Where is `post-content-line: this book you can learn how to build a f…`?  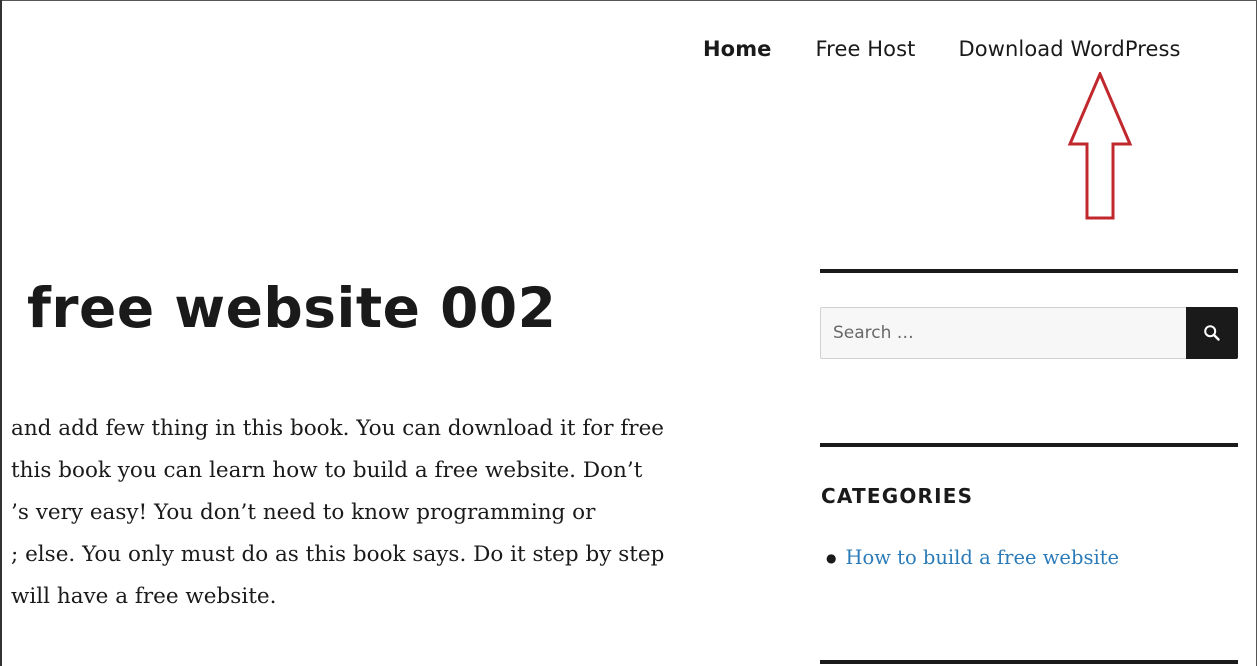 post-content-line: this book you can learn how to build a f… is located at coordinates (327, 470).